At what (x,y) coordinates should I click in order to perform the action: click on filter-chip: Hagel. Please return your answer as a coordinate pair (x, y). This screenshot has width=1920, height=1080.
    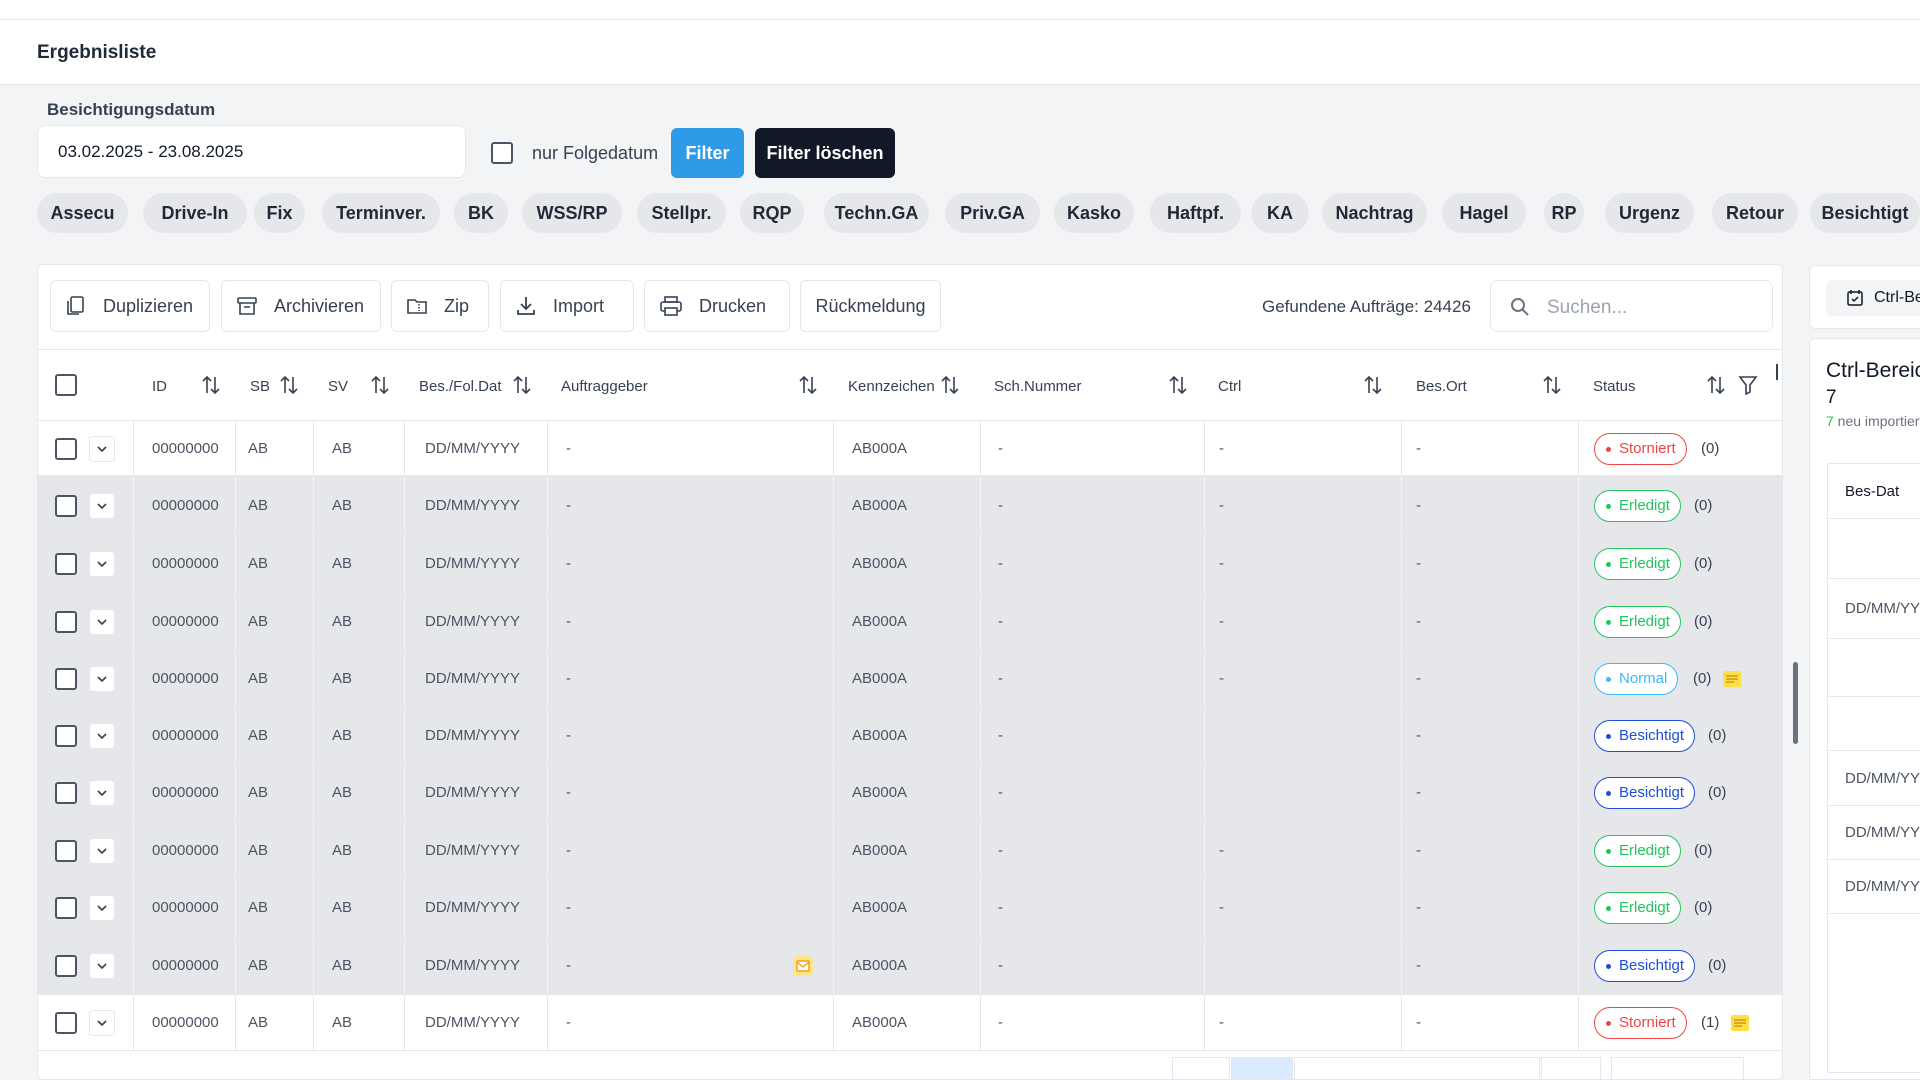
    Looking at the image, I should click on (1484, 213).